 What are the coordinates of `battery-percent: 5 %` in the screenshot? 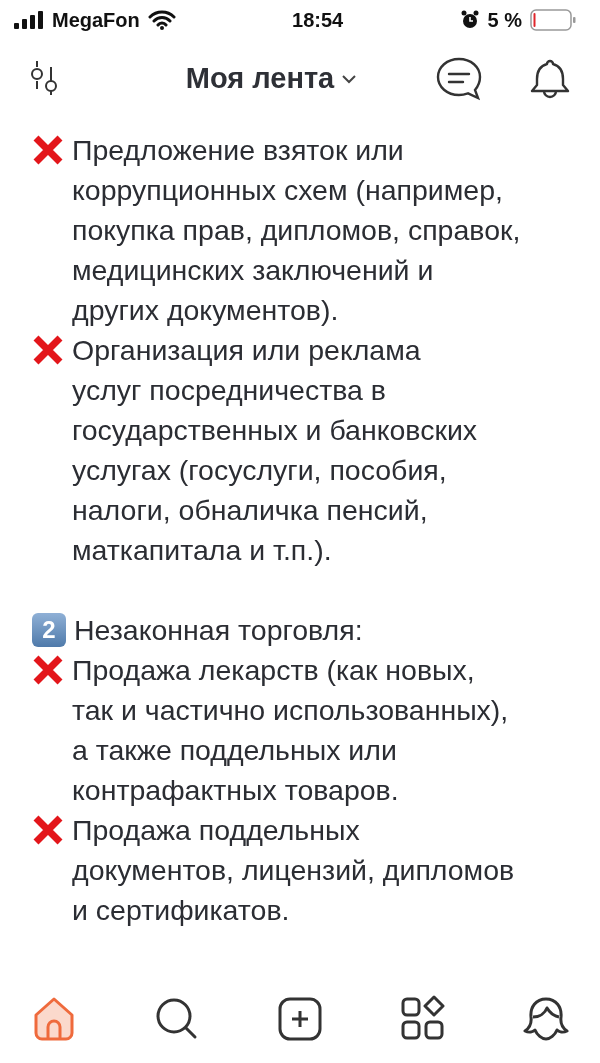 It's located at (504, 20).